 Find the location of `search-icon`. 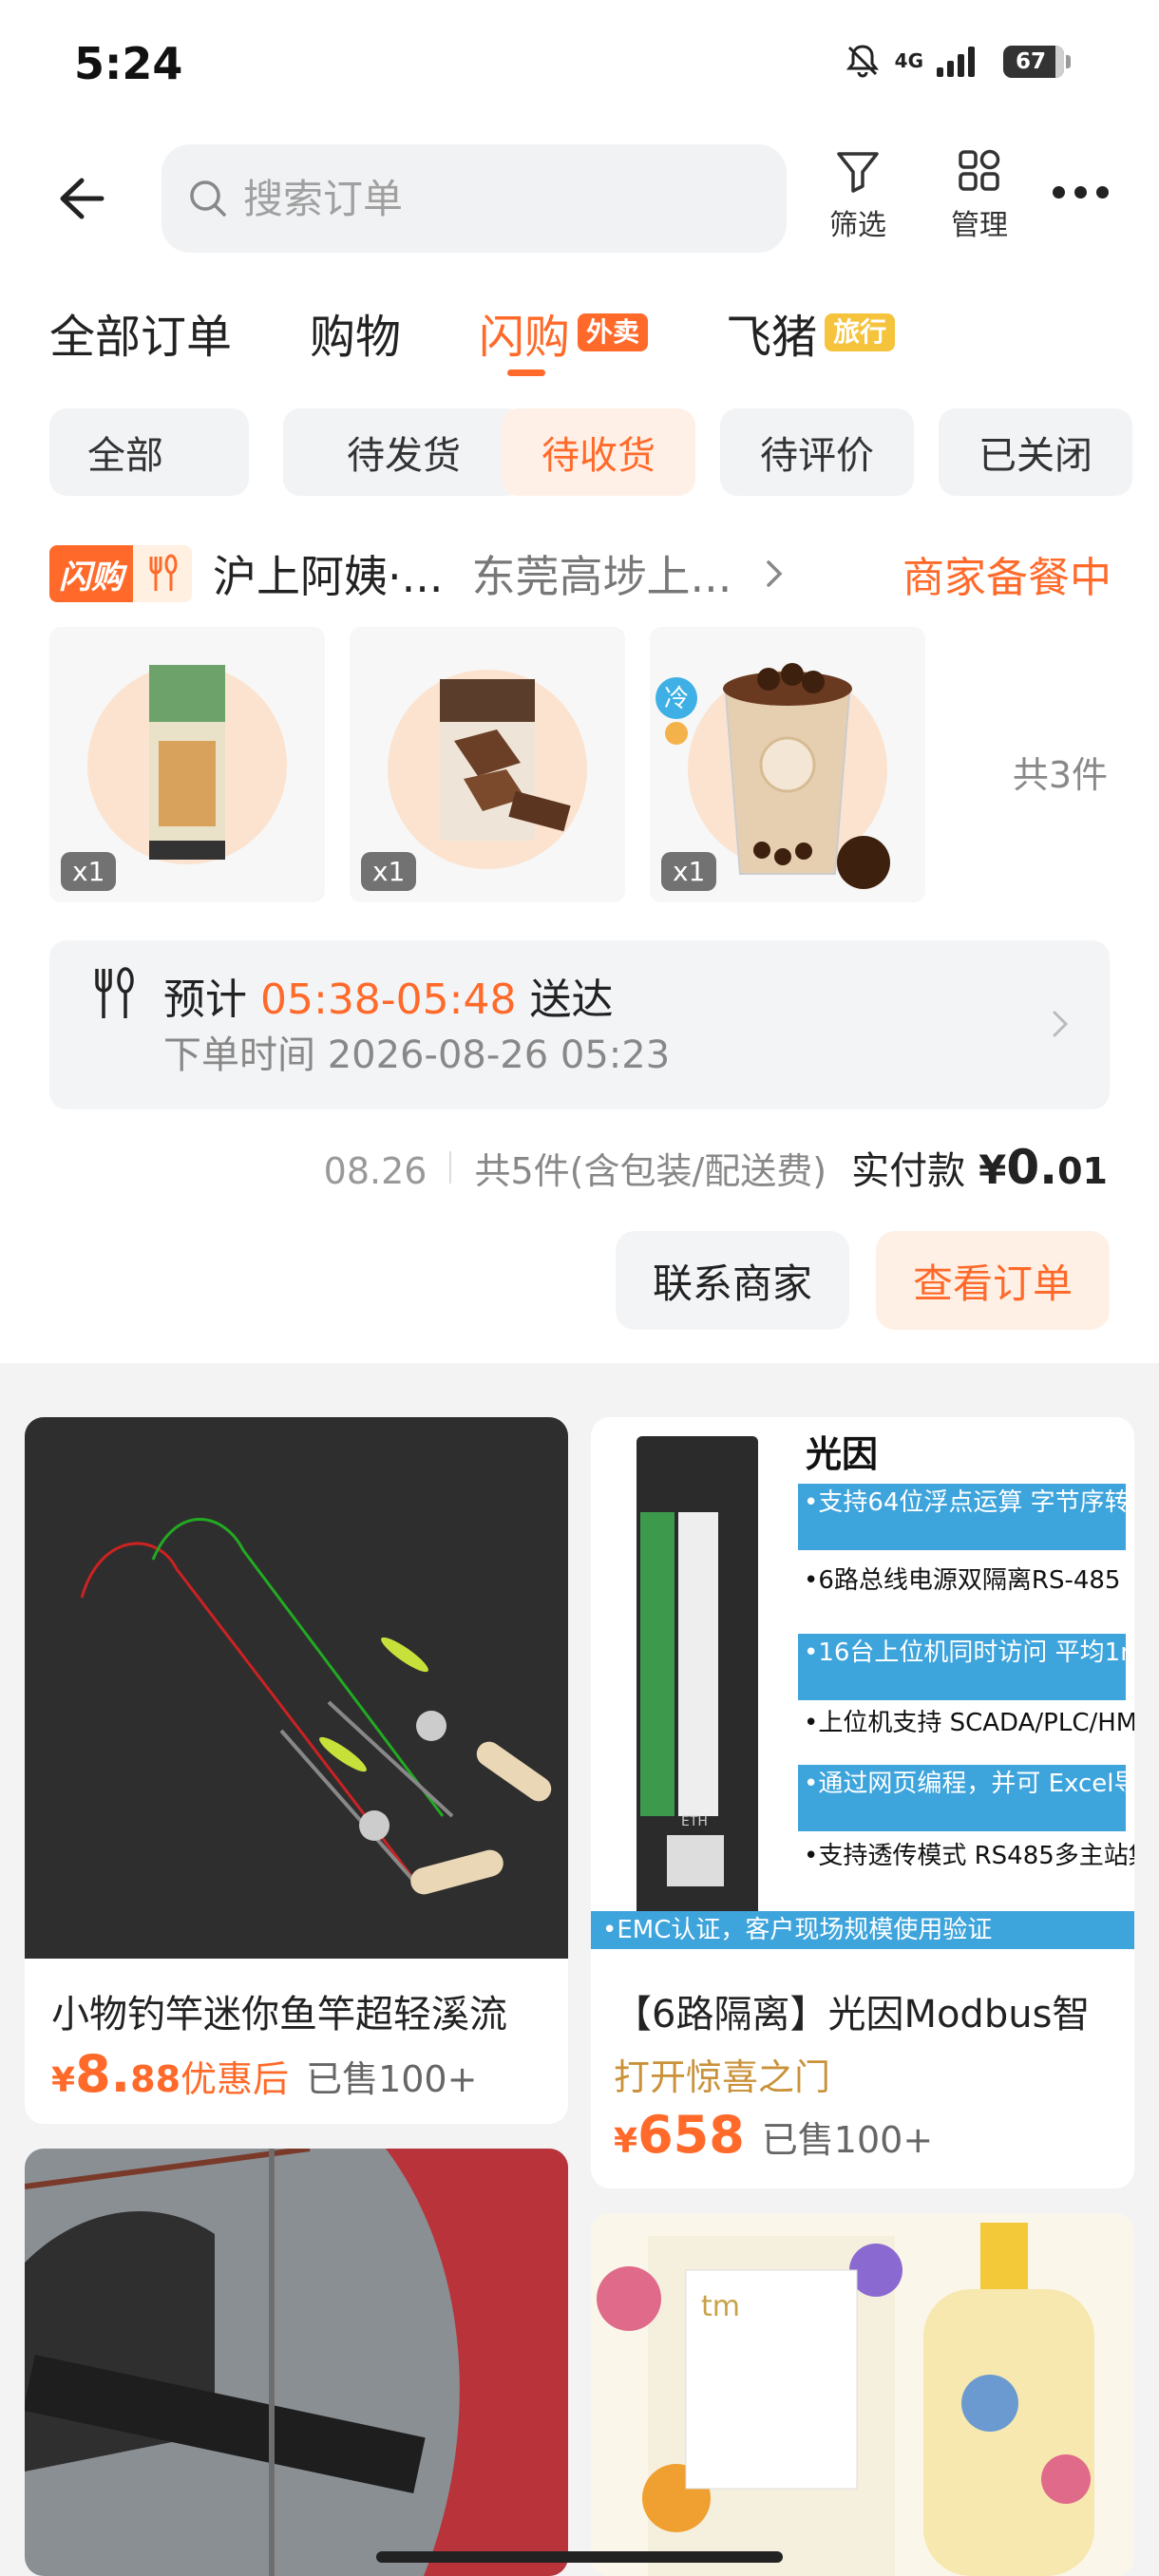

search-icon is located at coordinates (208, 198).